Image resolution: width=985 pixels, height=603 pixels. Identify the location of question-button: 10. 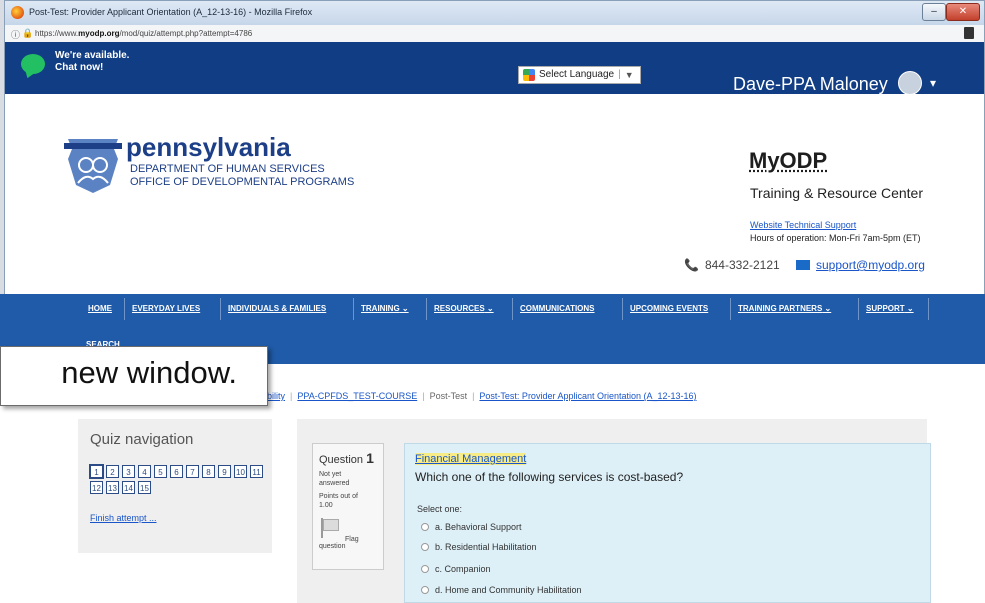
(240, 471).